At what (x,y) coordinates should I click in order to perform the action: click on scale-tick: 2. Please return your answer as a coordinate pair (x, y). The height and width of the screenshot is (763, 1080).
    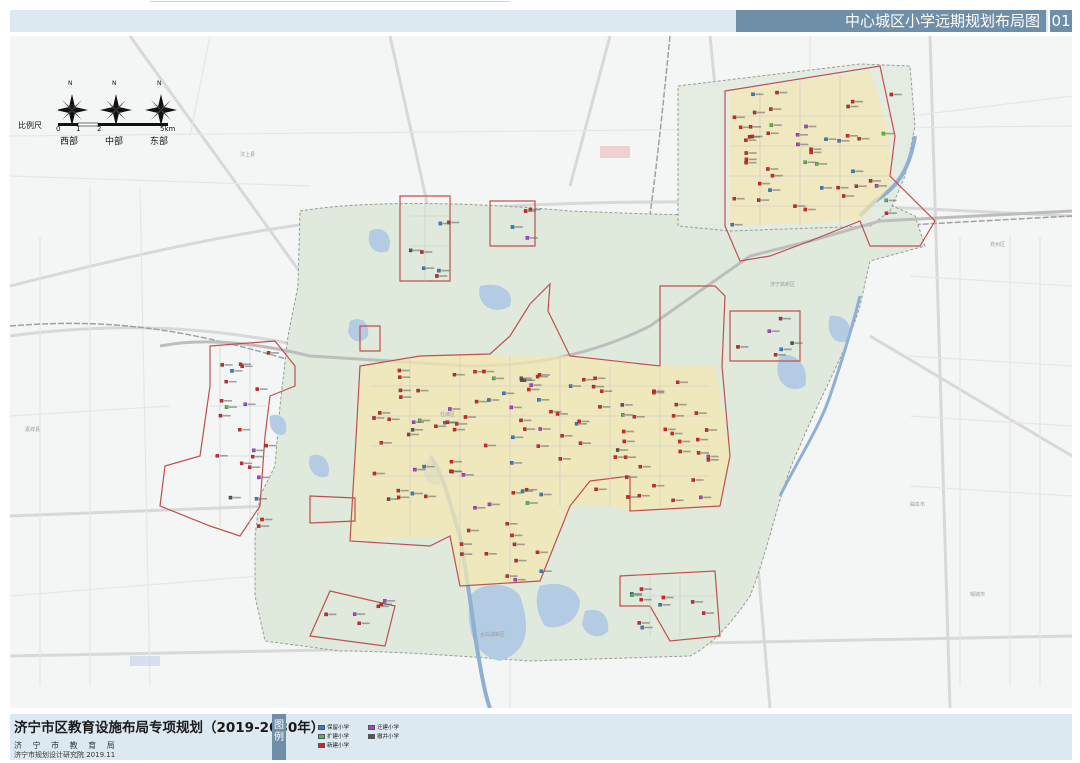
    Looking at the image, I should click on (99, 129).